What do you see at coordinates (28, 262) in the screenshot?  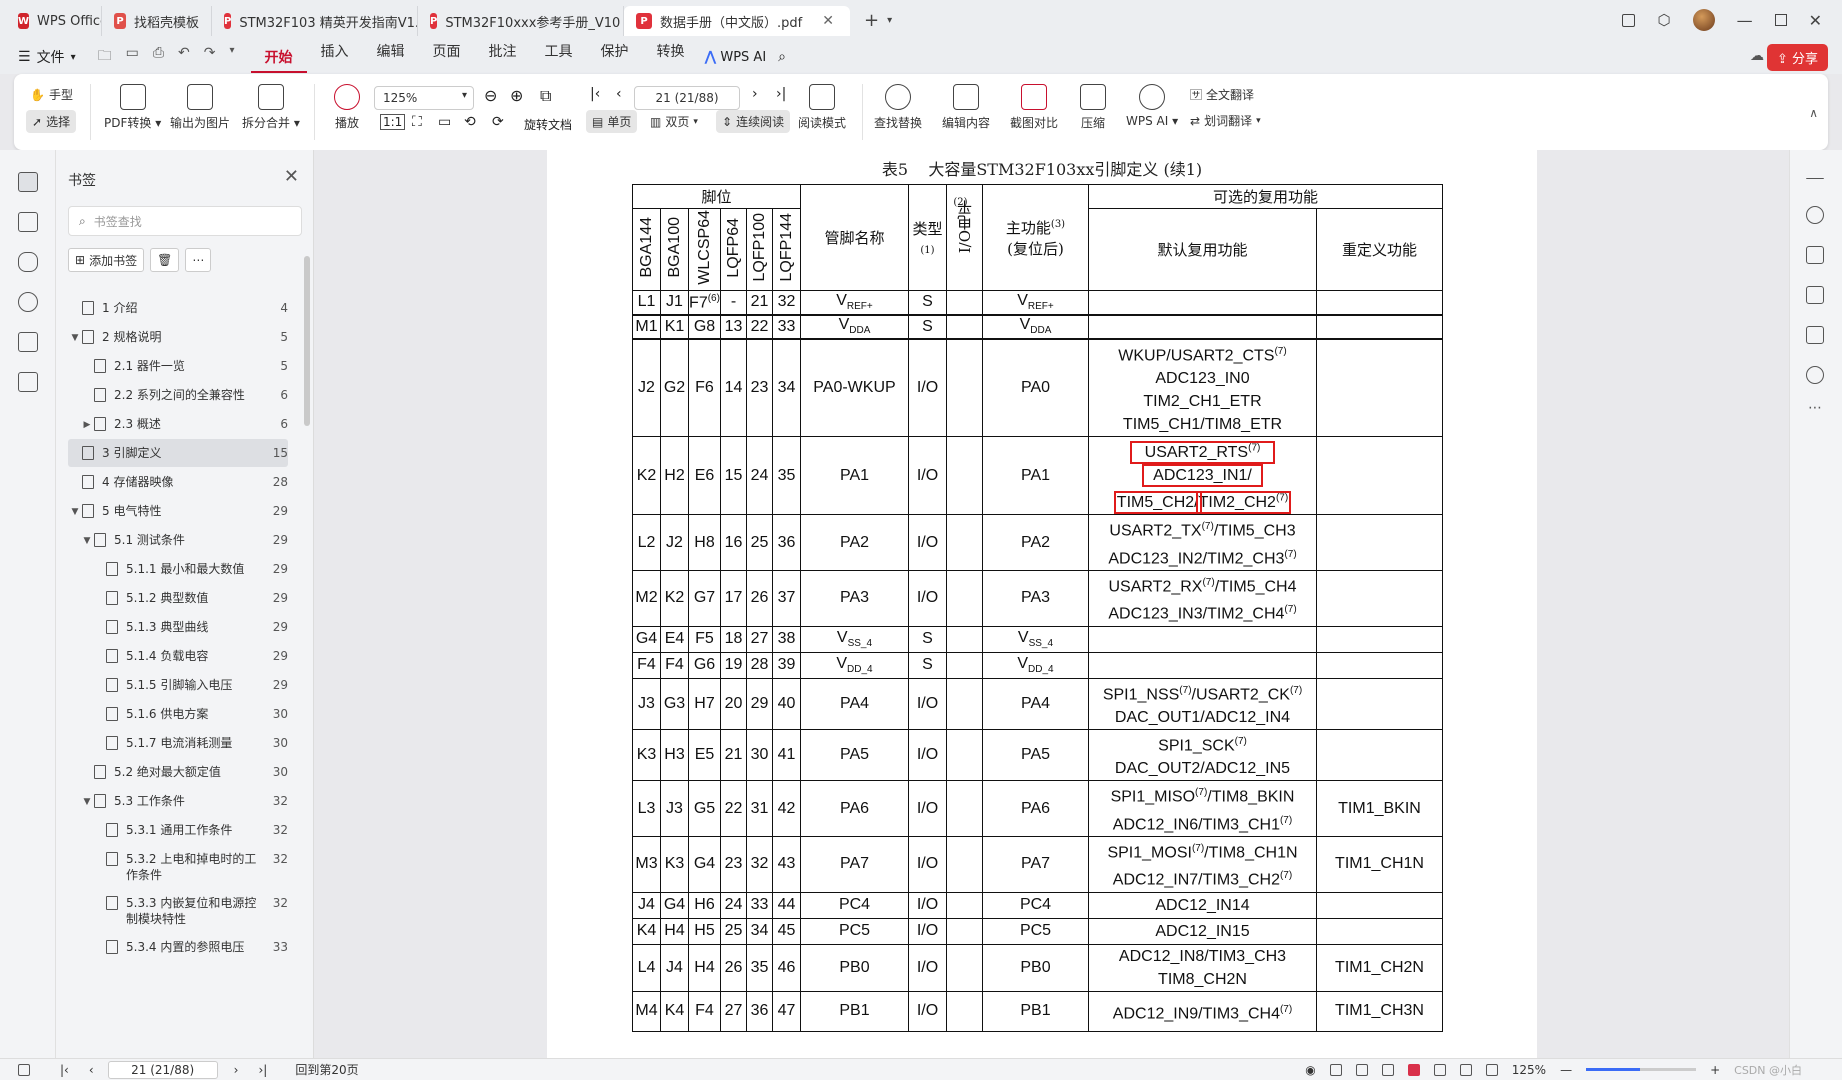 I see `comment-icon` at bounding box center [28, 262].